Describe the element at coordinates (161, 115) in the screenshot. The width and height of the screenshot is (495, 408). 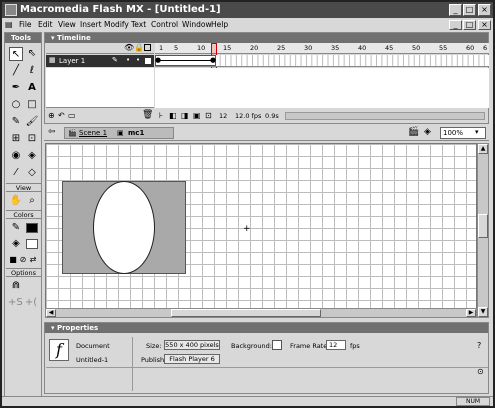
I see `center-frame-icon: ⊦` at that location.